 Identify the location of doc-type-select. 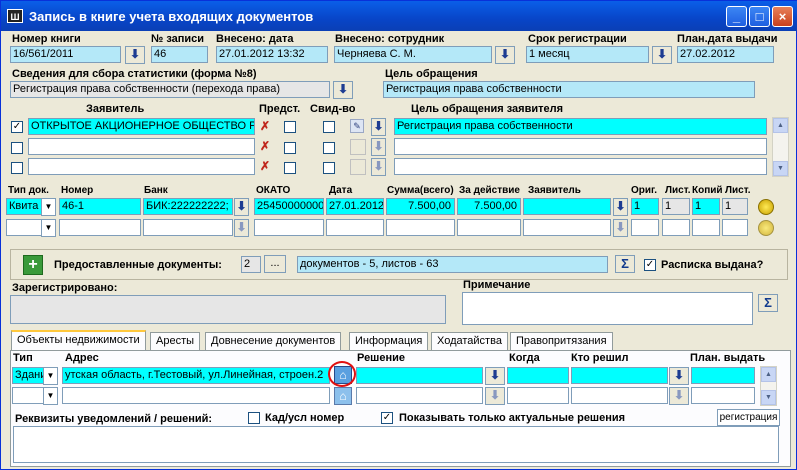
(24, 227).